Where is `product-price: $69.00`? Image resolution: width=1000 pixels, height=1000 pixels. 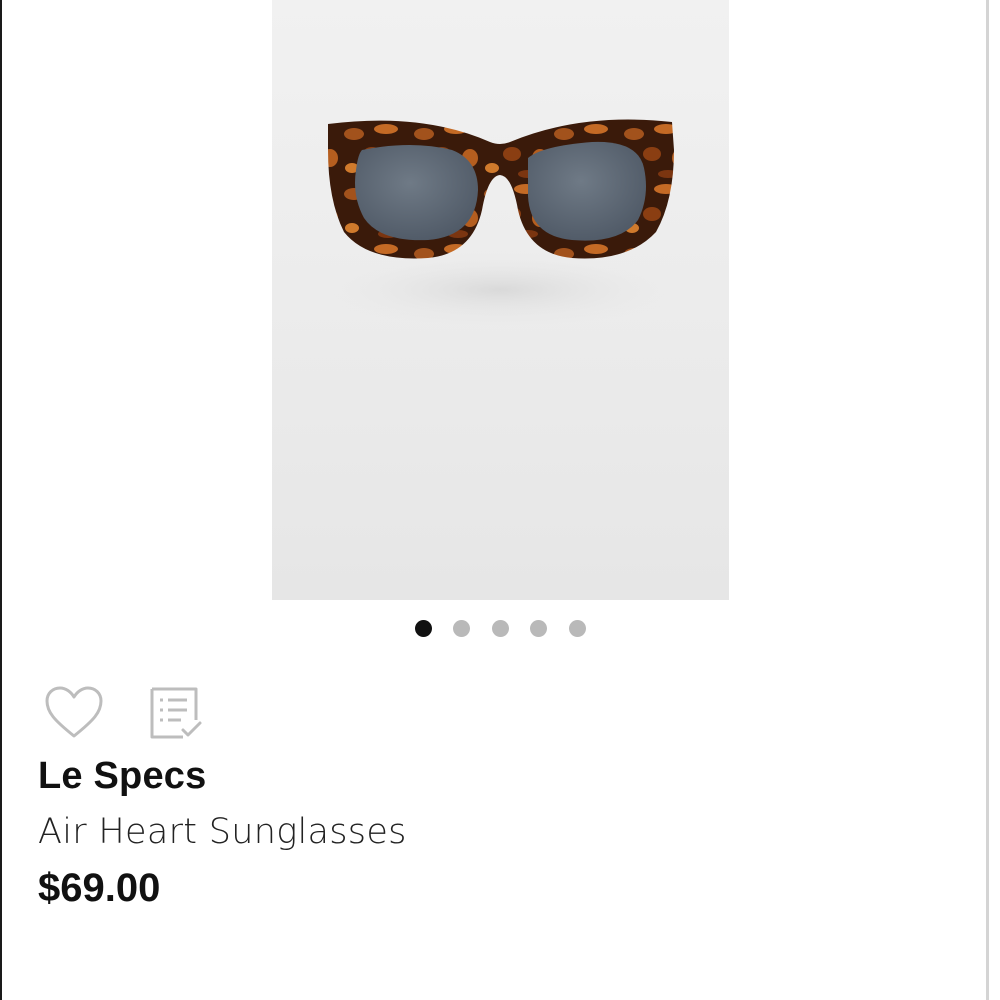
product-price: $69.00 is located at coordinates (99, 888).